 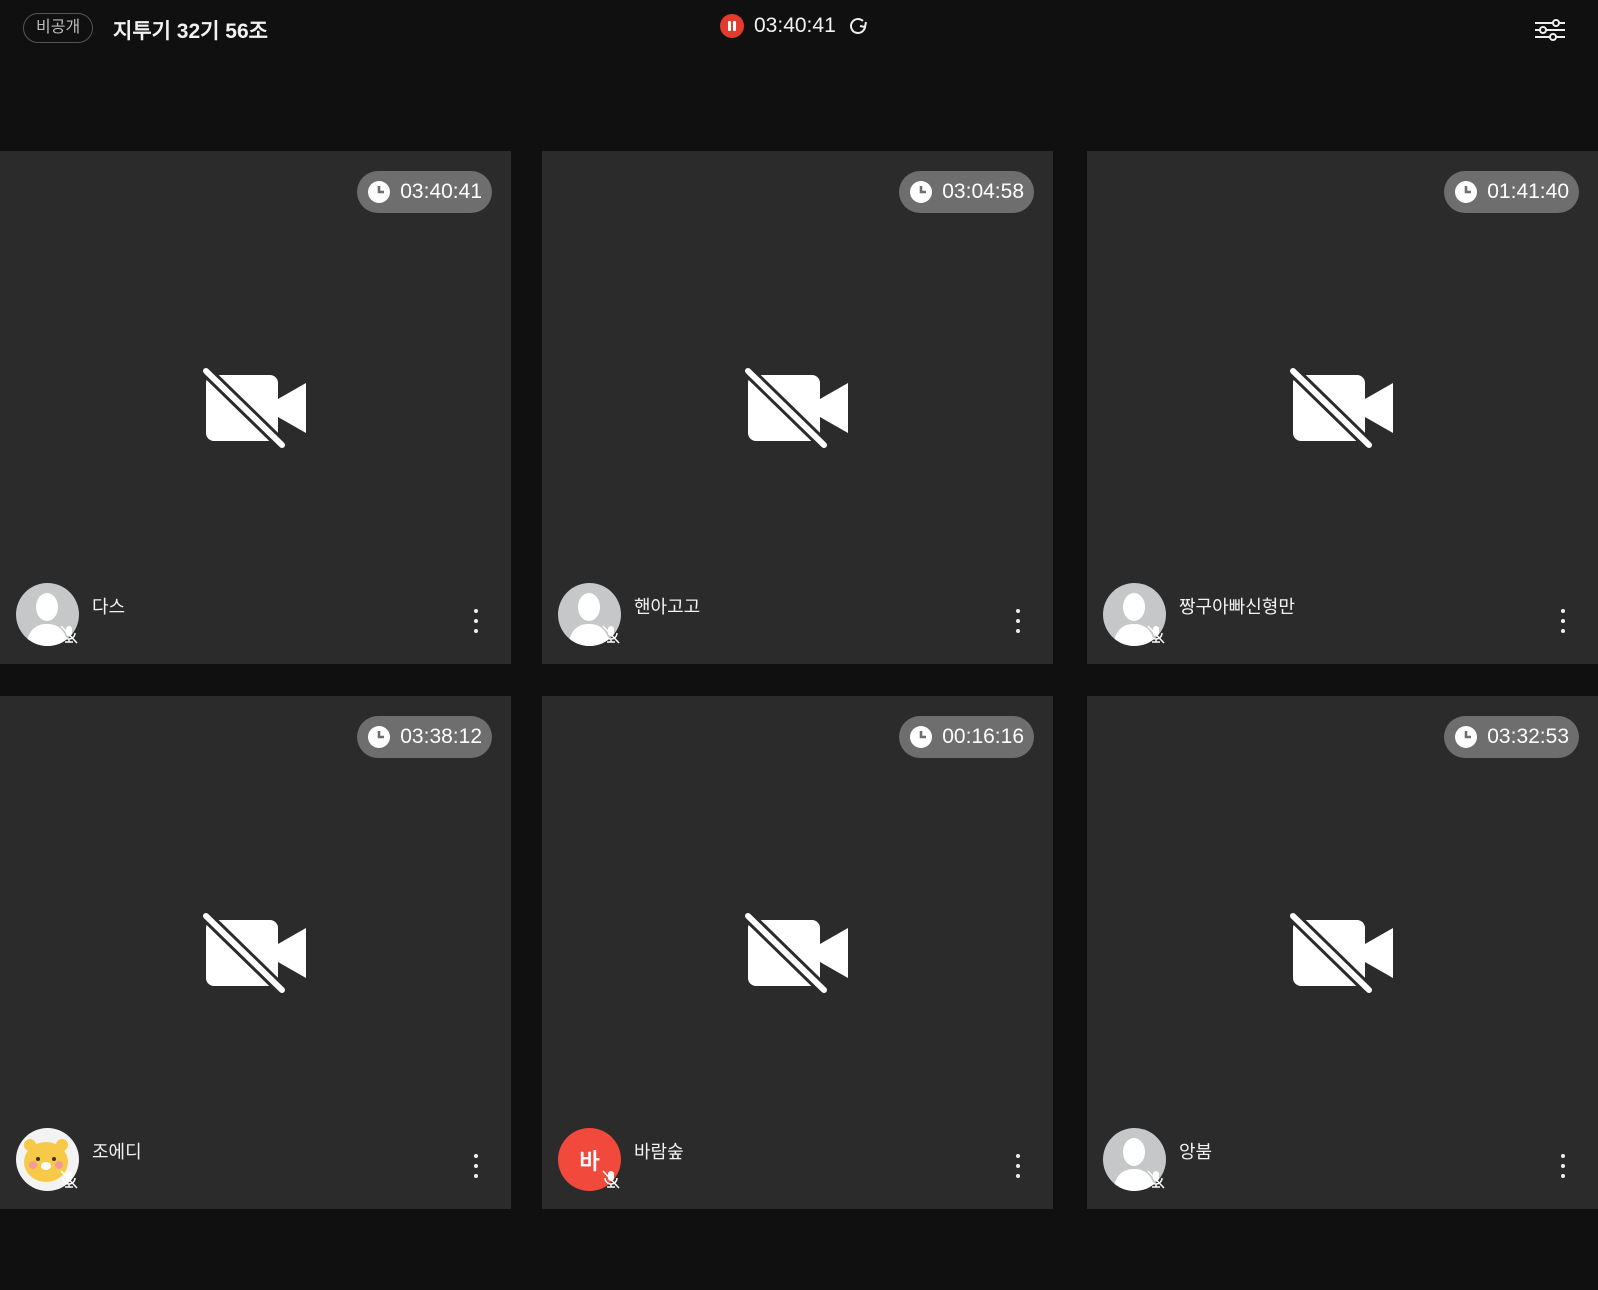 I want to click on participant-tile: 00:16:16 바 바람숲, so click(x=797, y=952).